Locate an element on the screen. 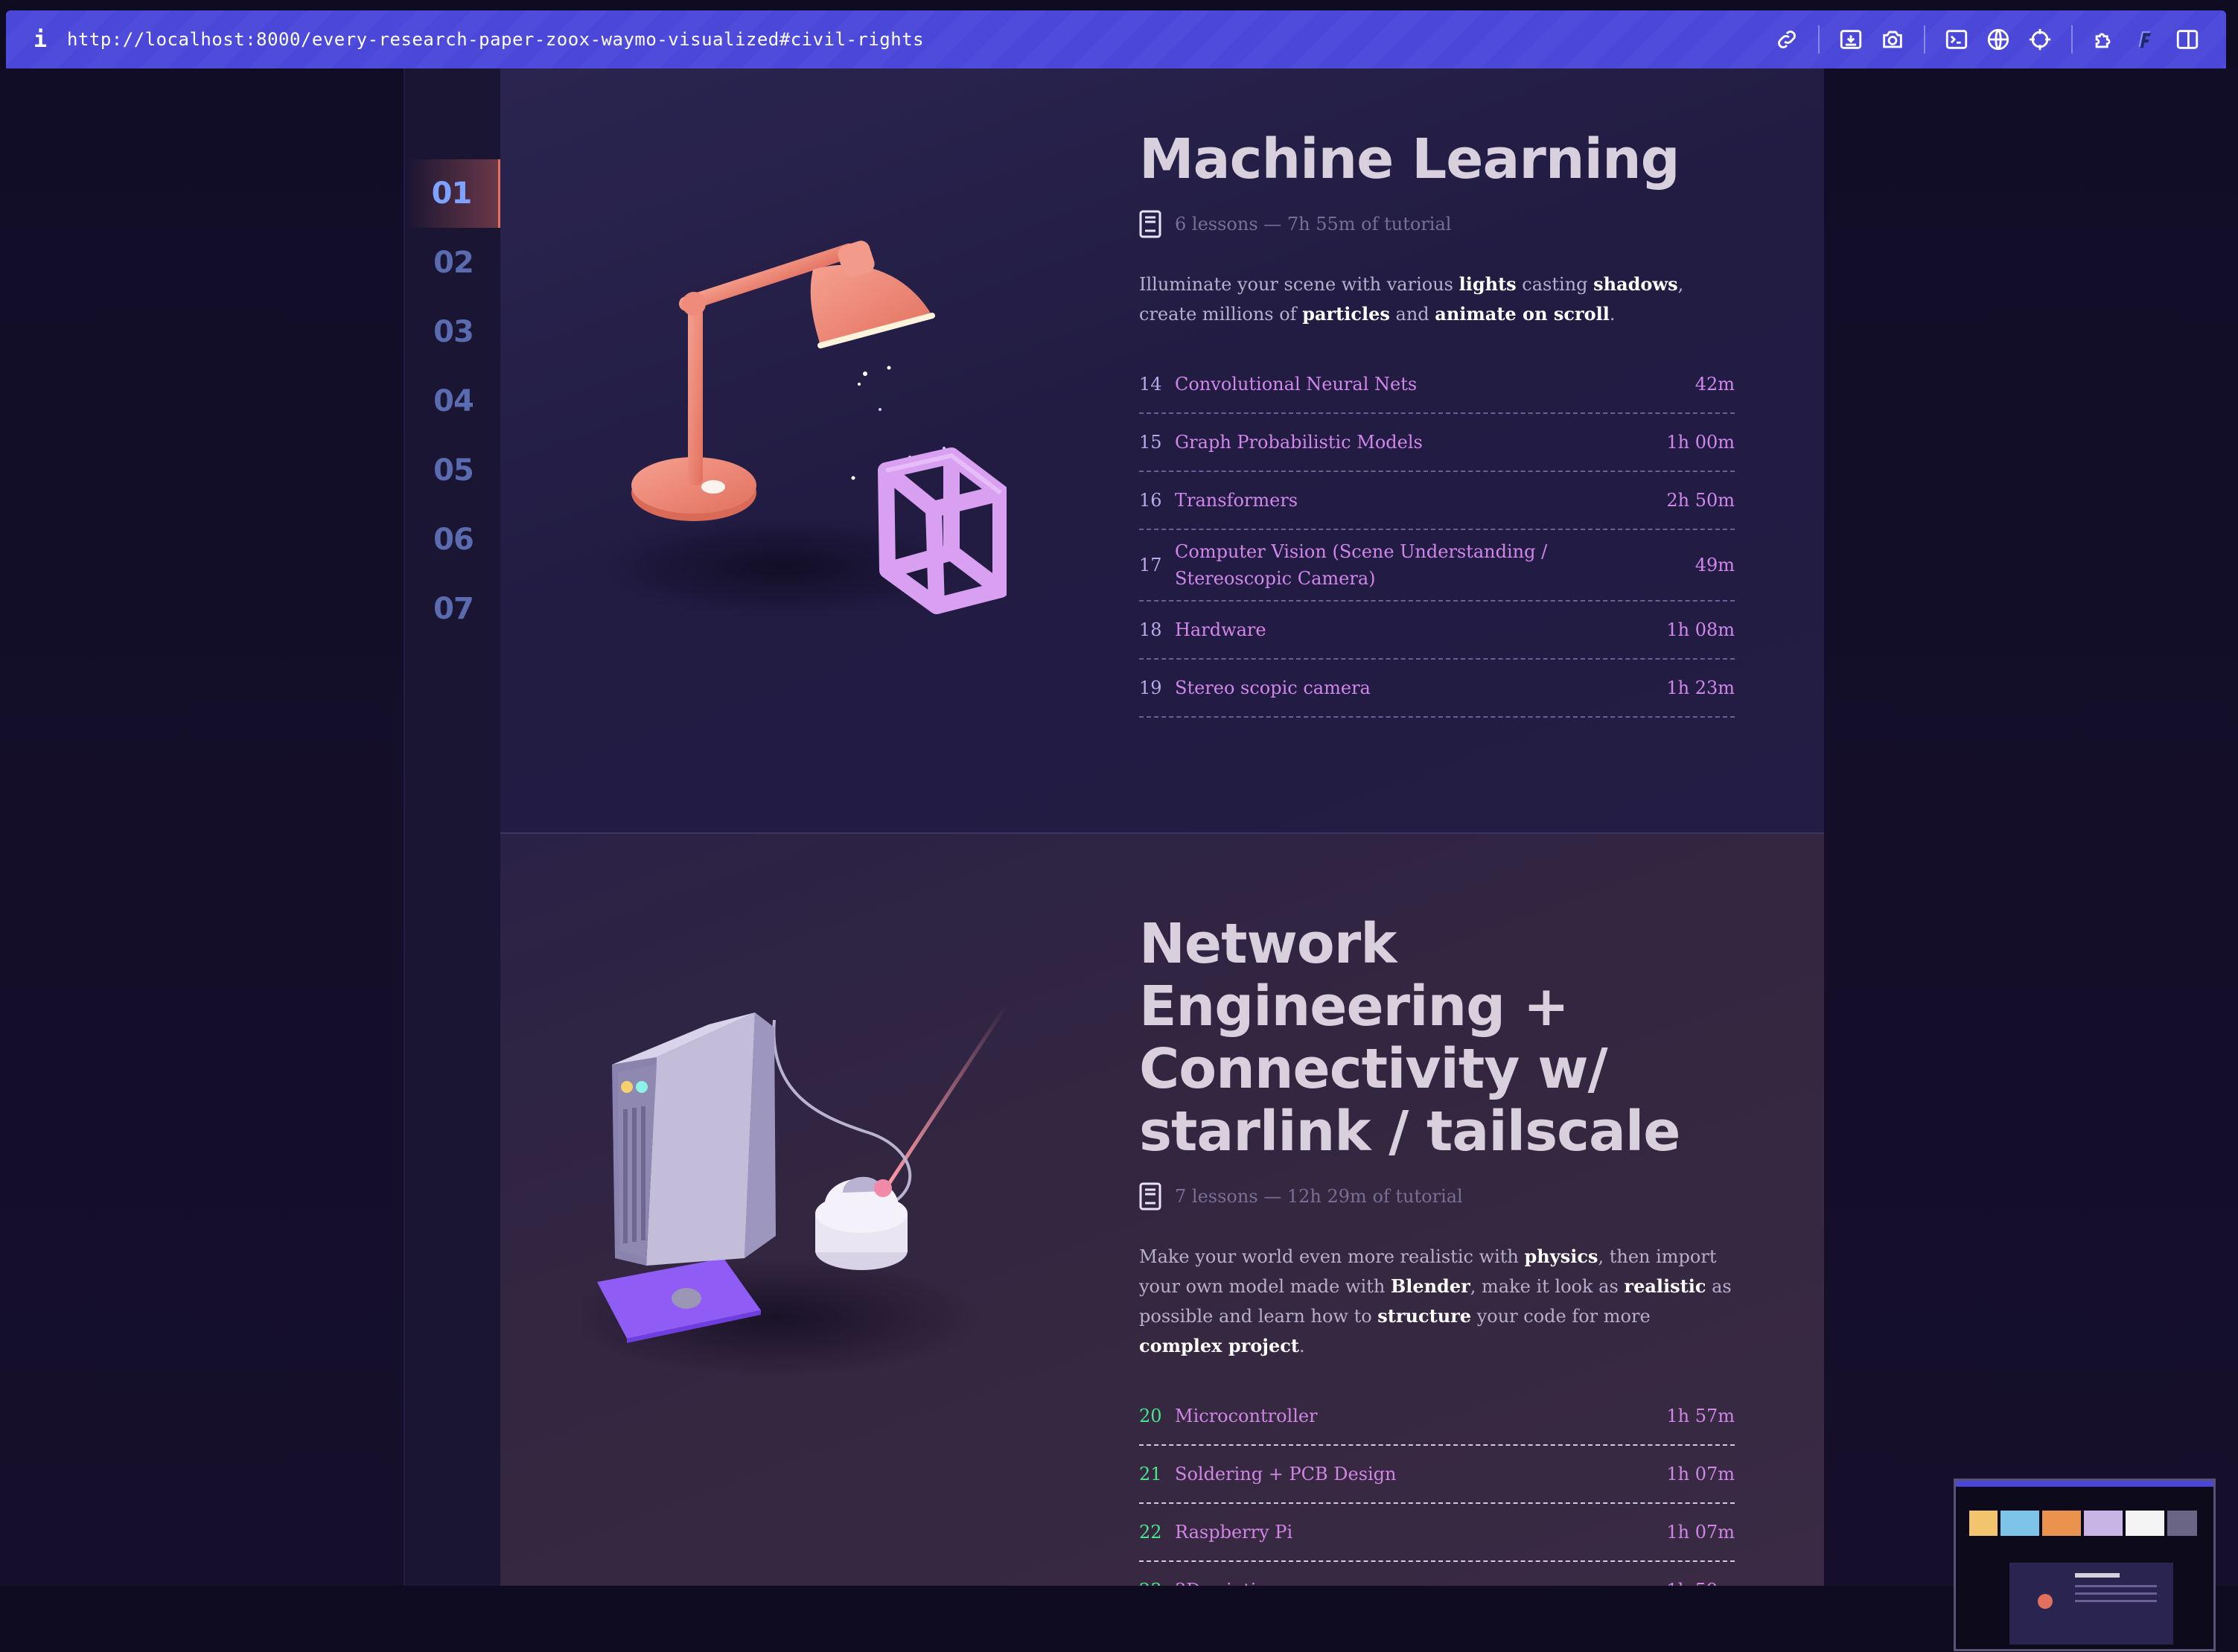 The image size is (2238, 1652). description-keyword: animate on scroll is located at coordinates (1522, 314).